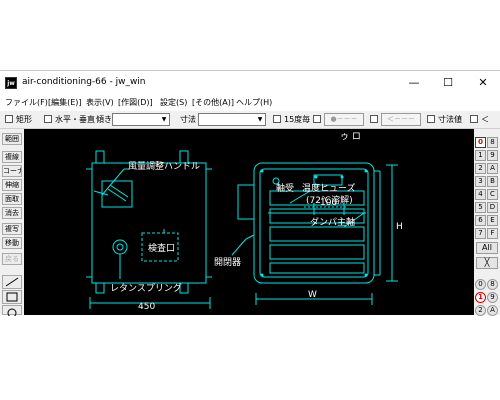  What do you see at coordinates (401, 119) in the screenshot?
I see `arrow-line-button: ＜－－－` at bounding box center [401, 119].